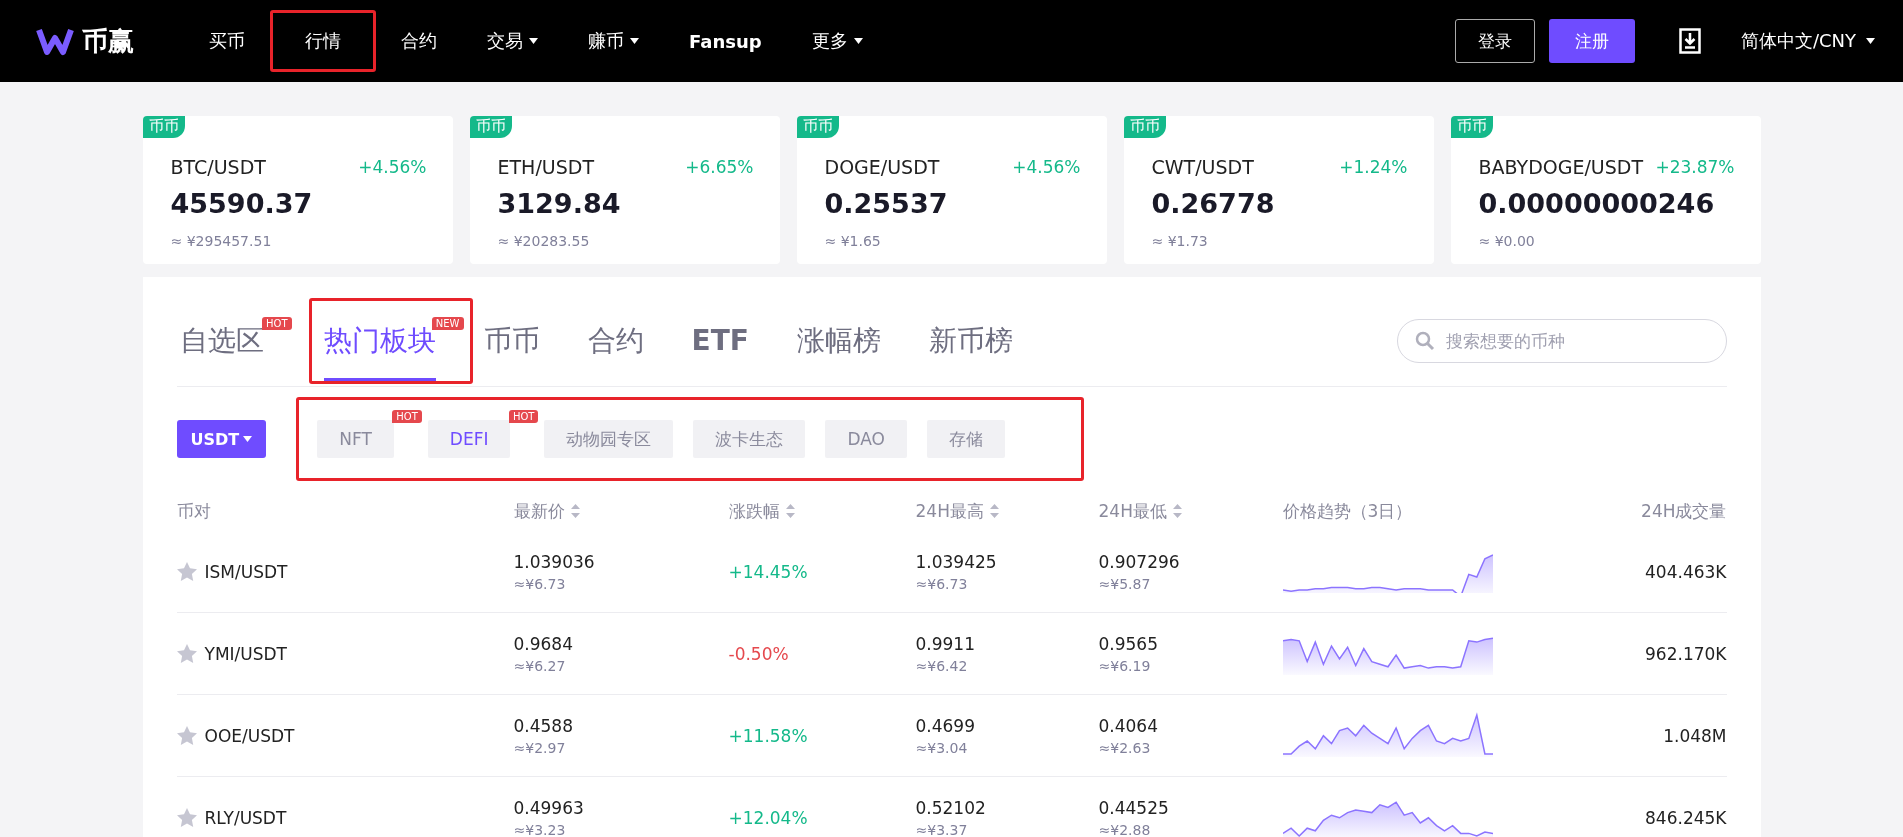 This screenshot has height=837, width=1903. Describe the element at coordinates (945, 725) in the screenshot. I see `high-price: 0.4699` at that location.